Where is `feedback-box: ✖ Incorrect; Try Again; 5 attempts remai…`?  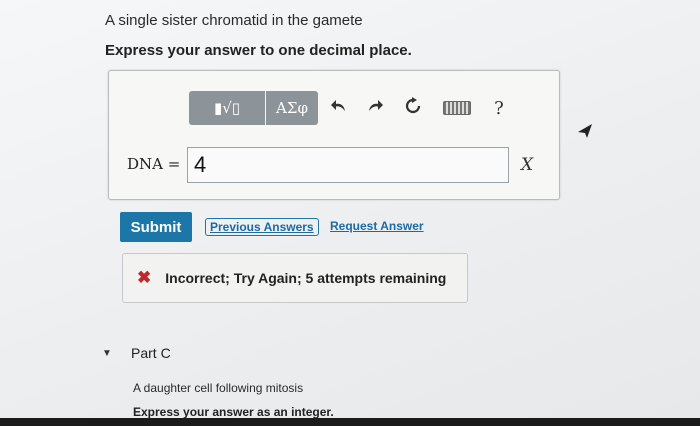 feedback-box: ✖ Incorrect; Try Again; 5 attempts remai… is located at coordinates (295, 278).